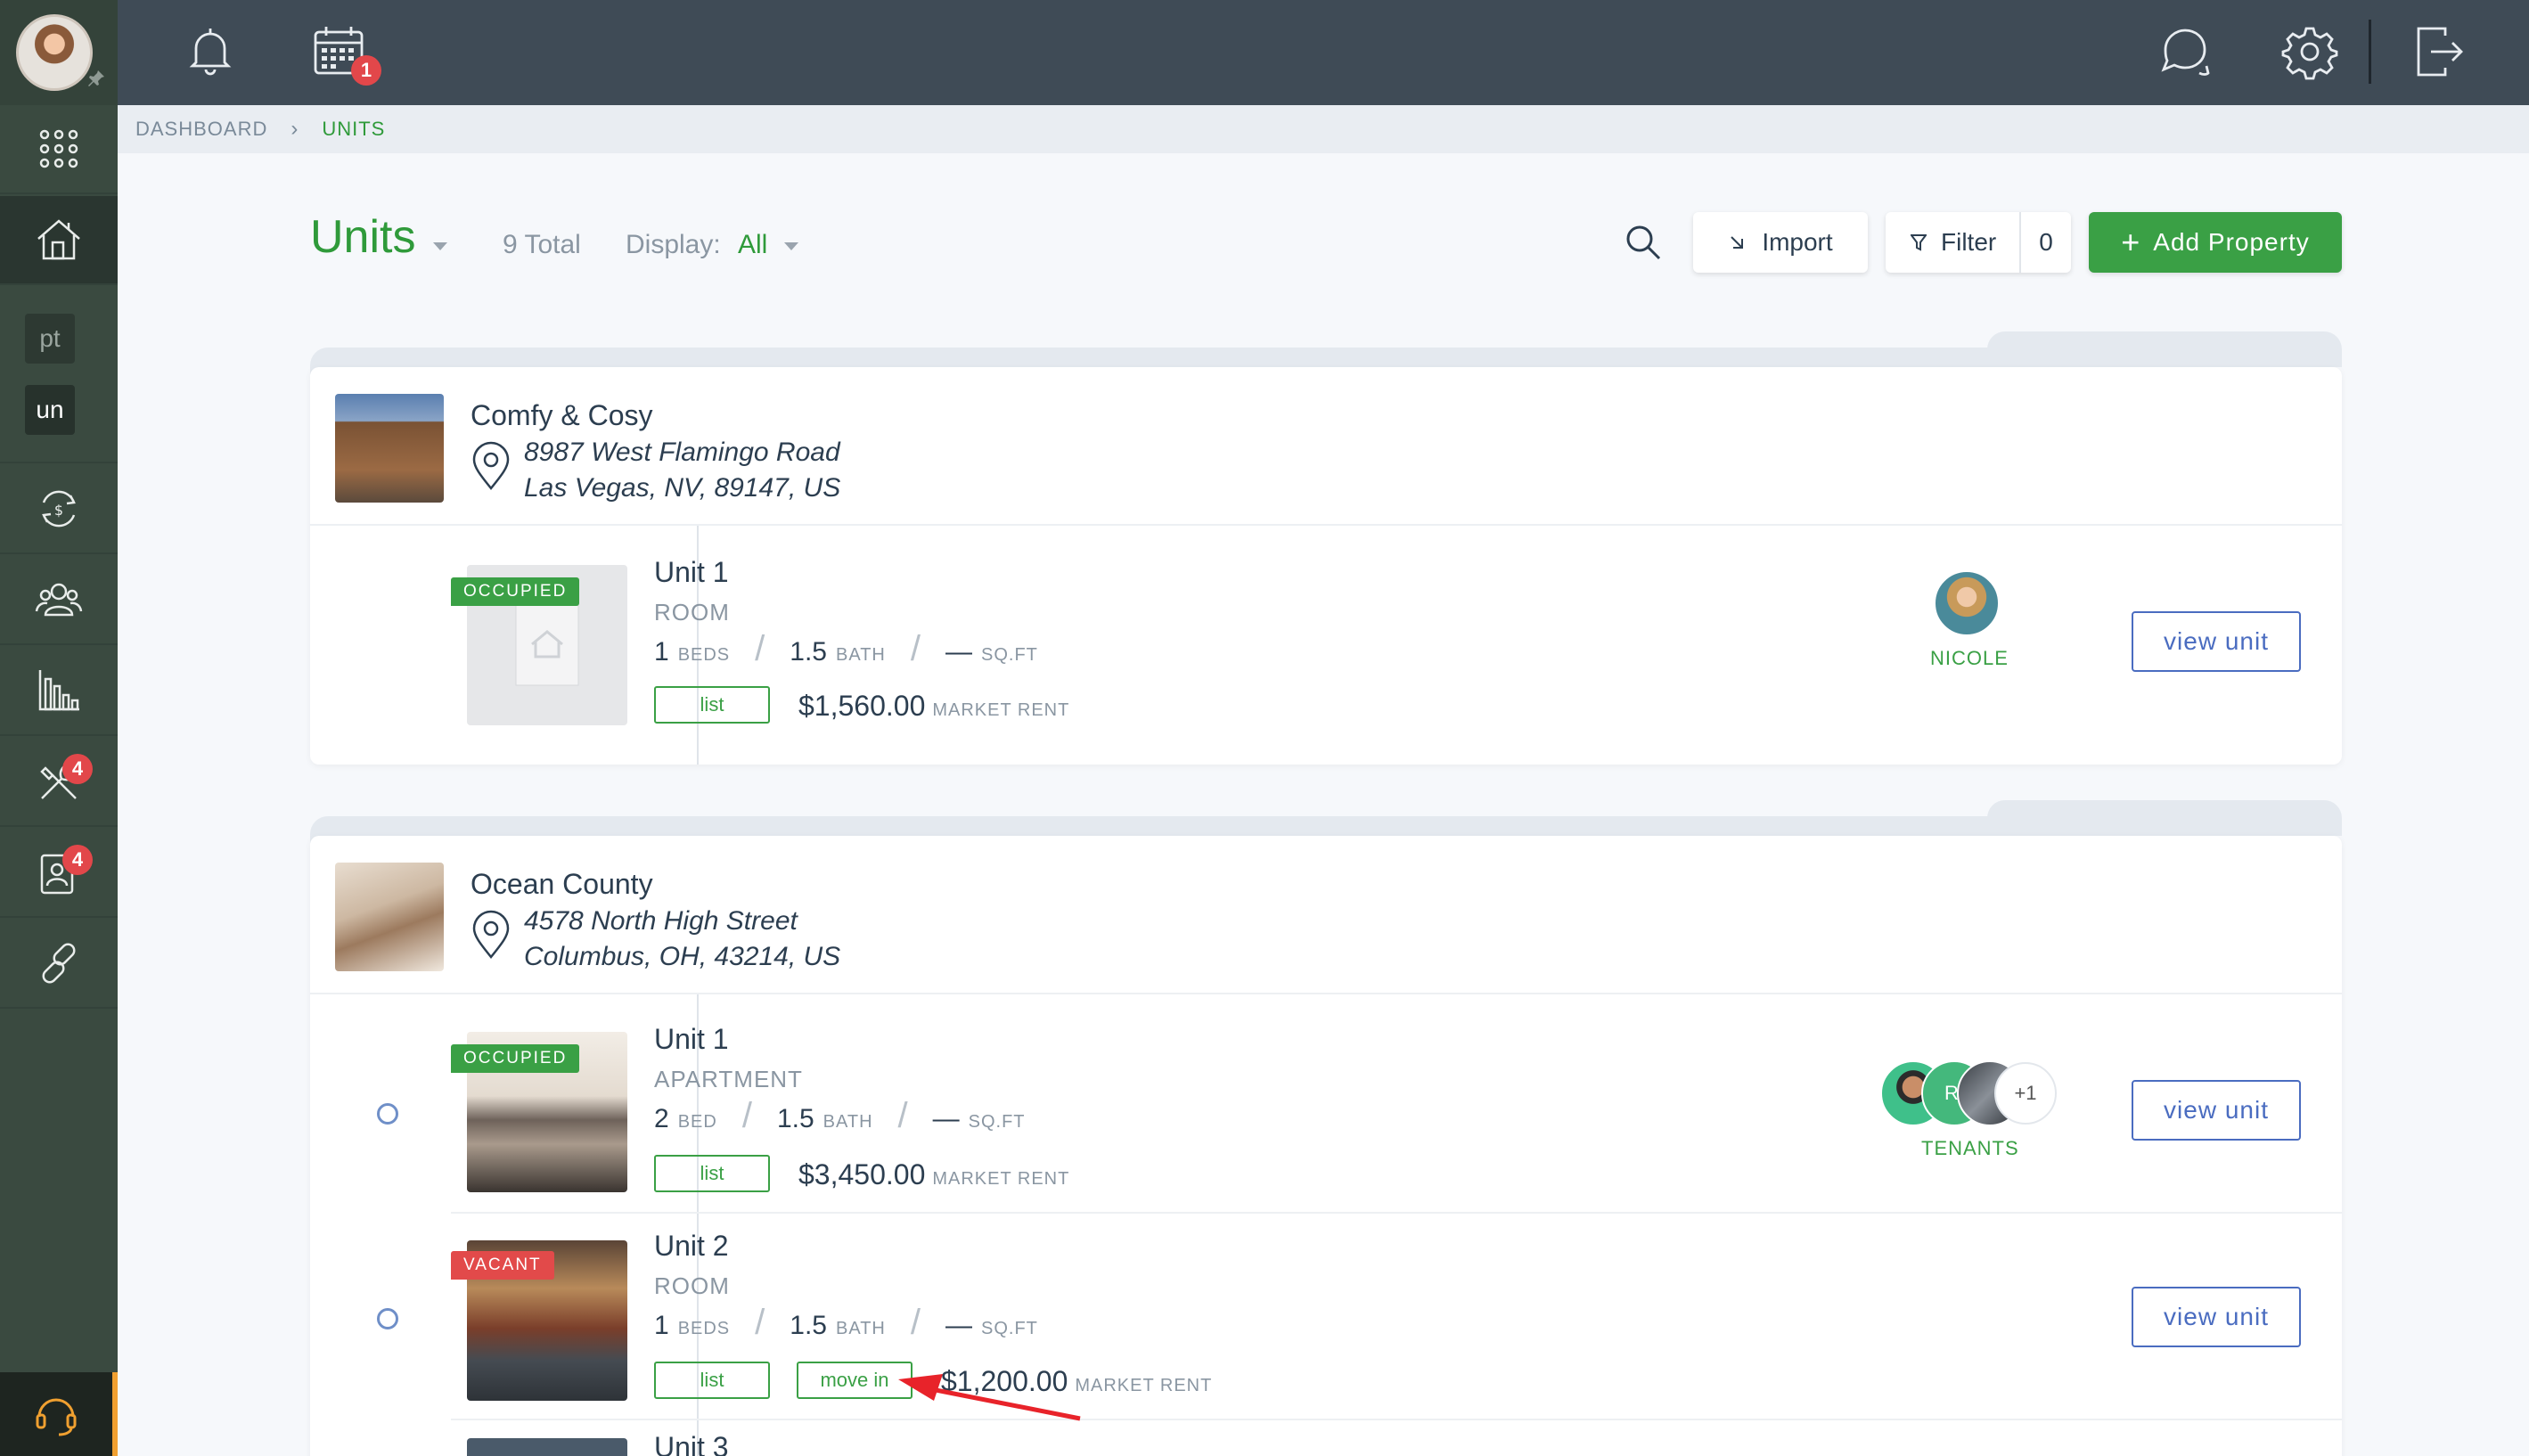 The width and height of the screenshot is (2529, 1456). What do you see at coordinates (1001, 710) in the screenshot?
I see `rent-label: MARKET RENT` at bounding box center [1001, 710].